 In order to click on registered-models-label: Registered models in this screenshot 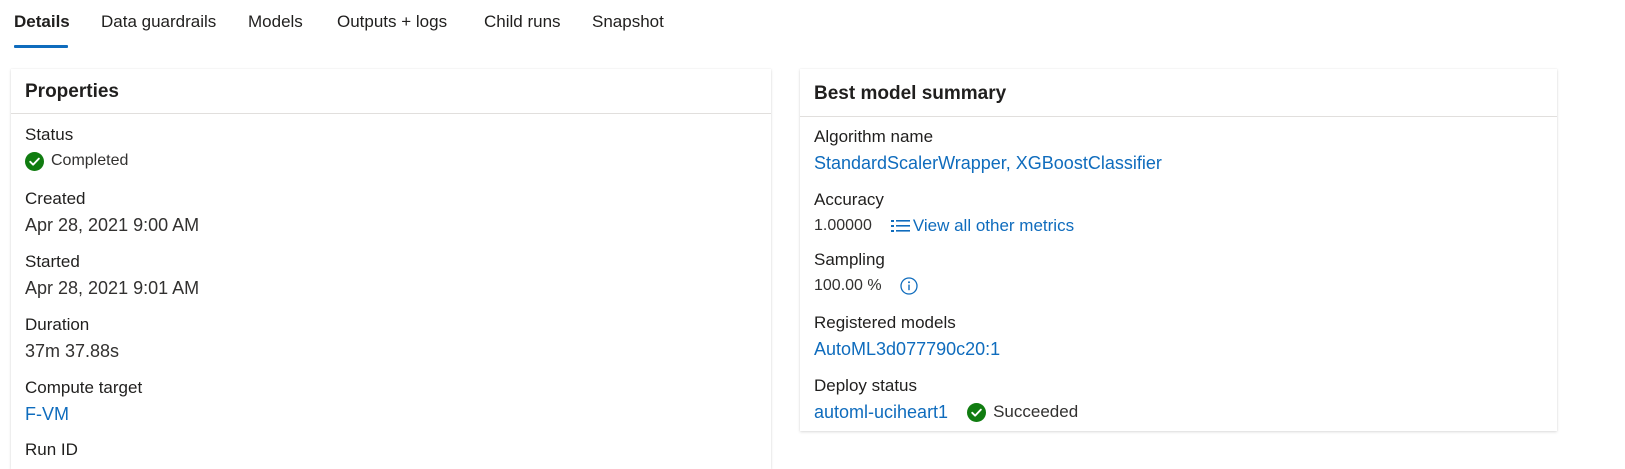, I will do `click(885, 322)`.